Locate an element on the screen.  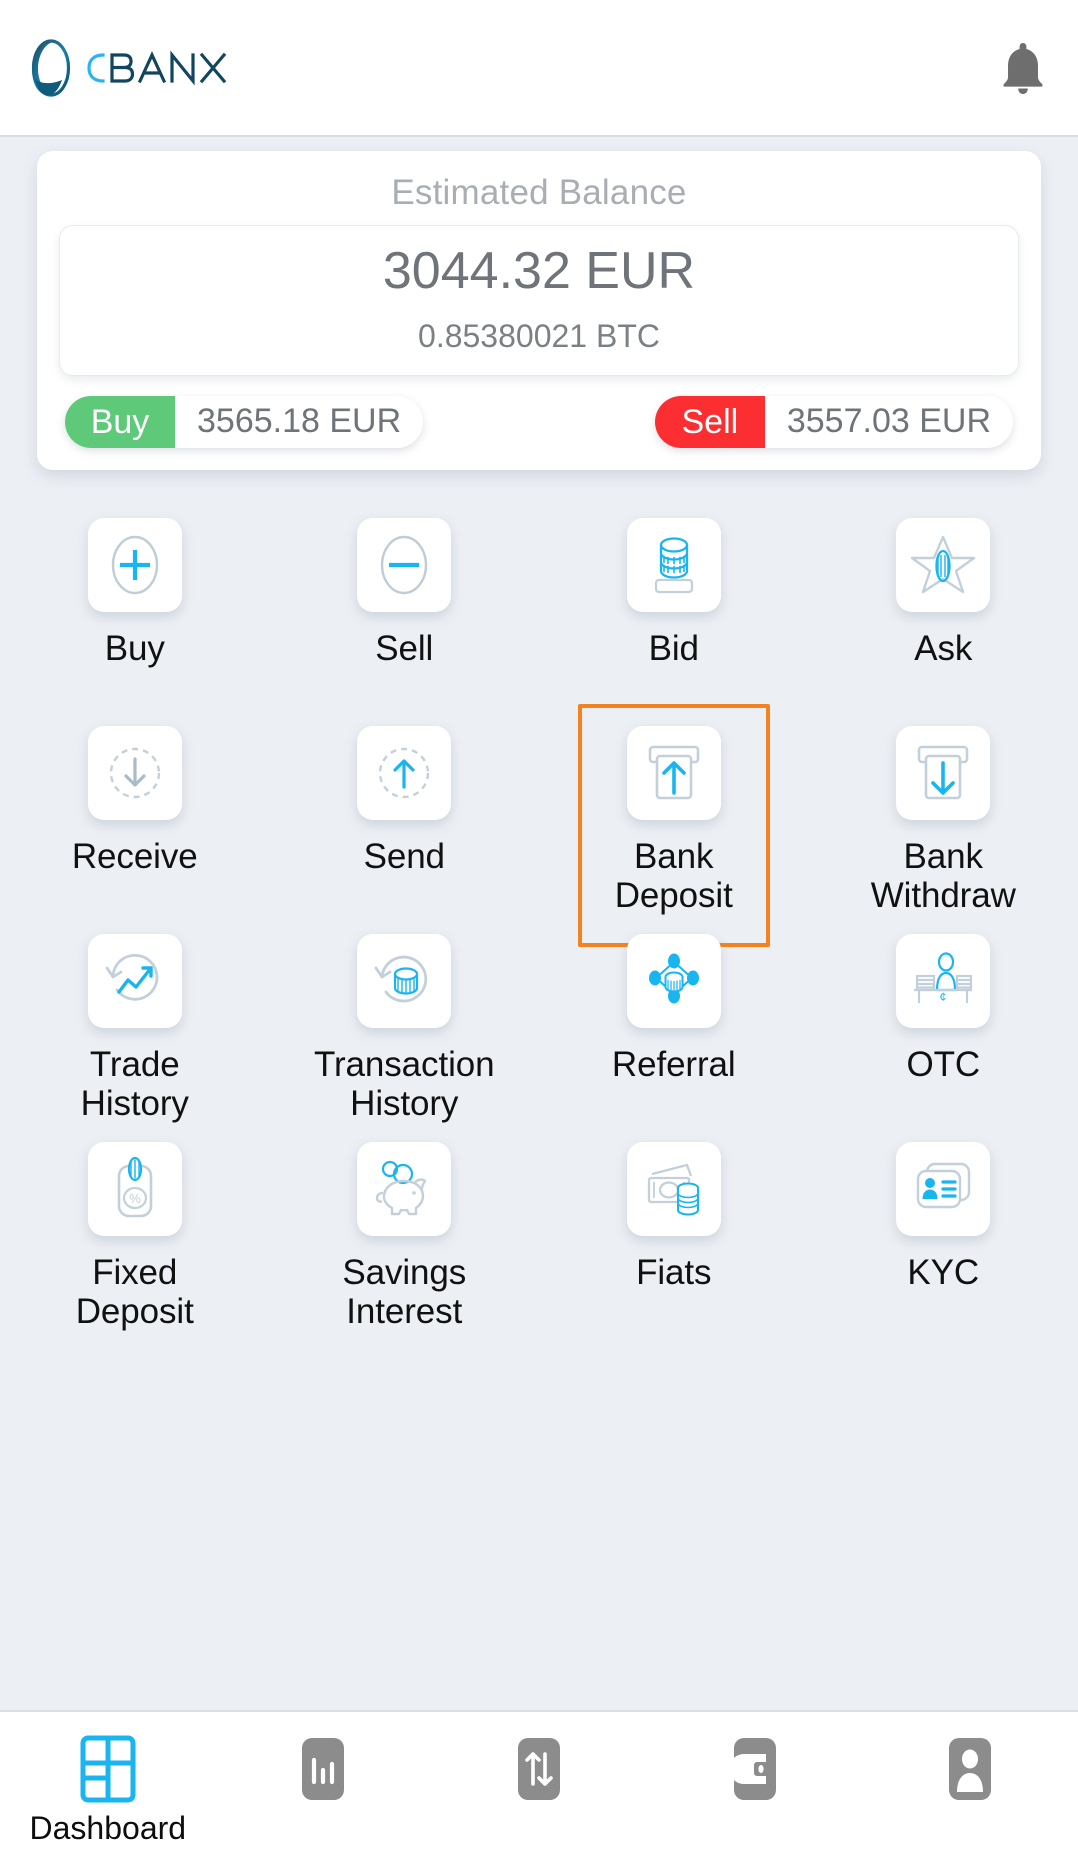
balance-primary-amount: 3044.32 EUR is located at coordinates (539, 271).